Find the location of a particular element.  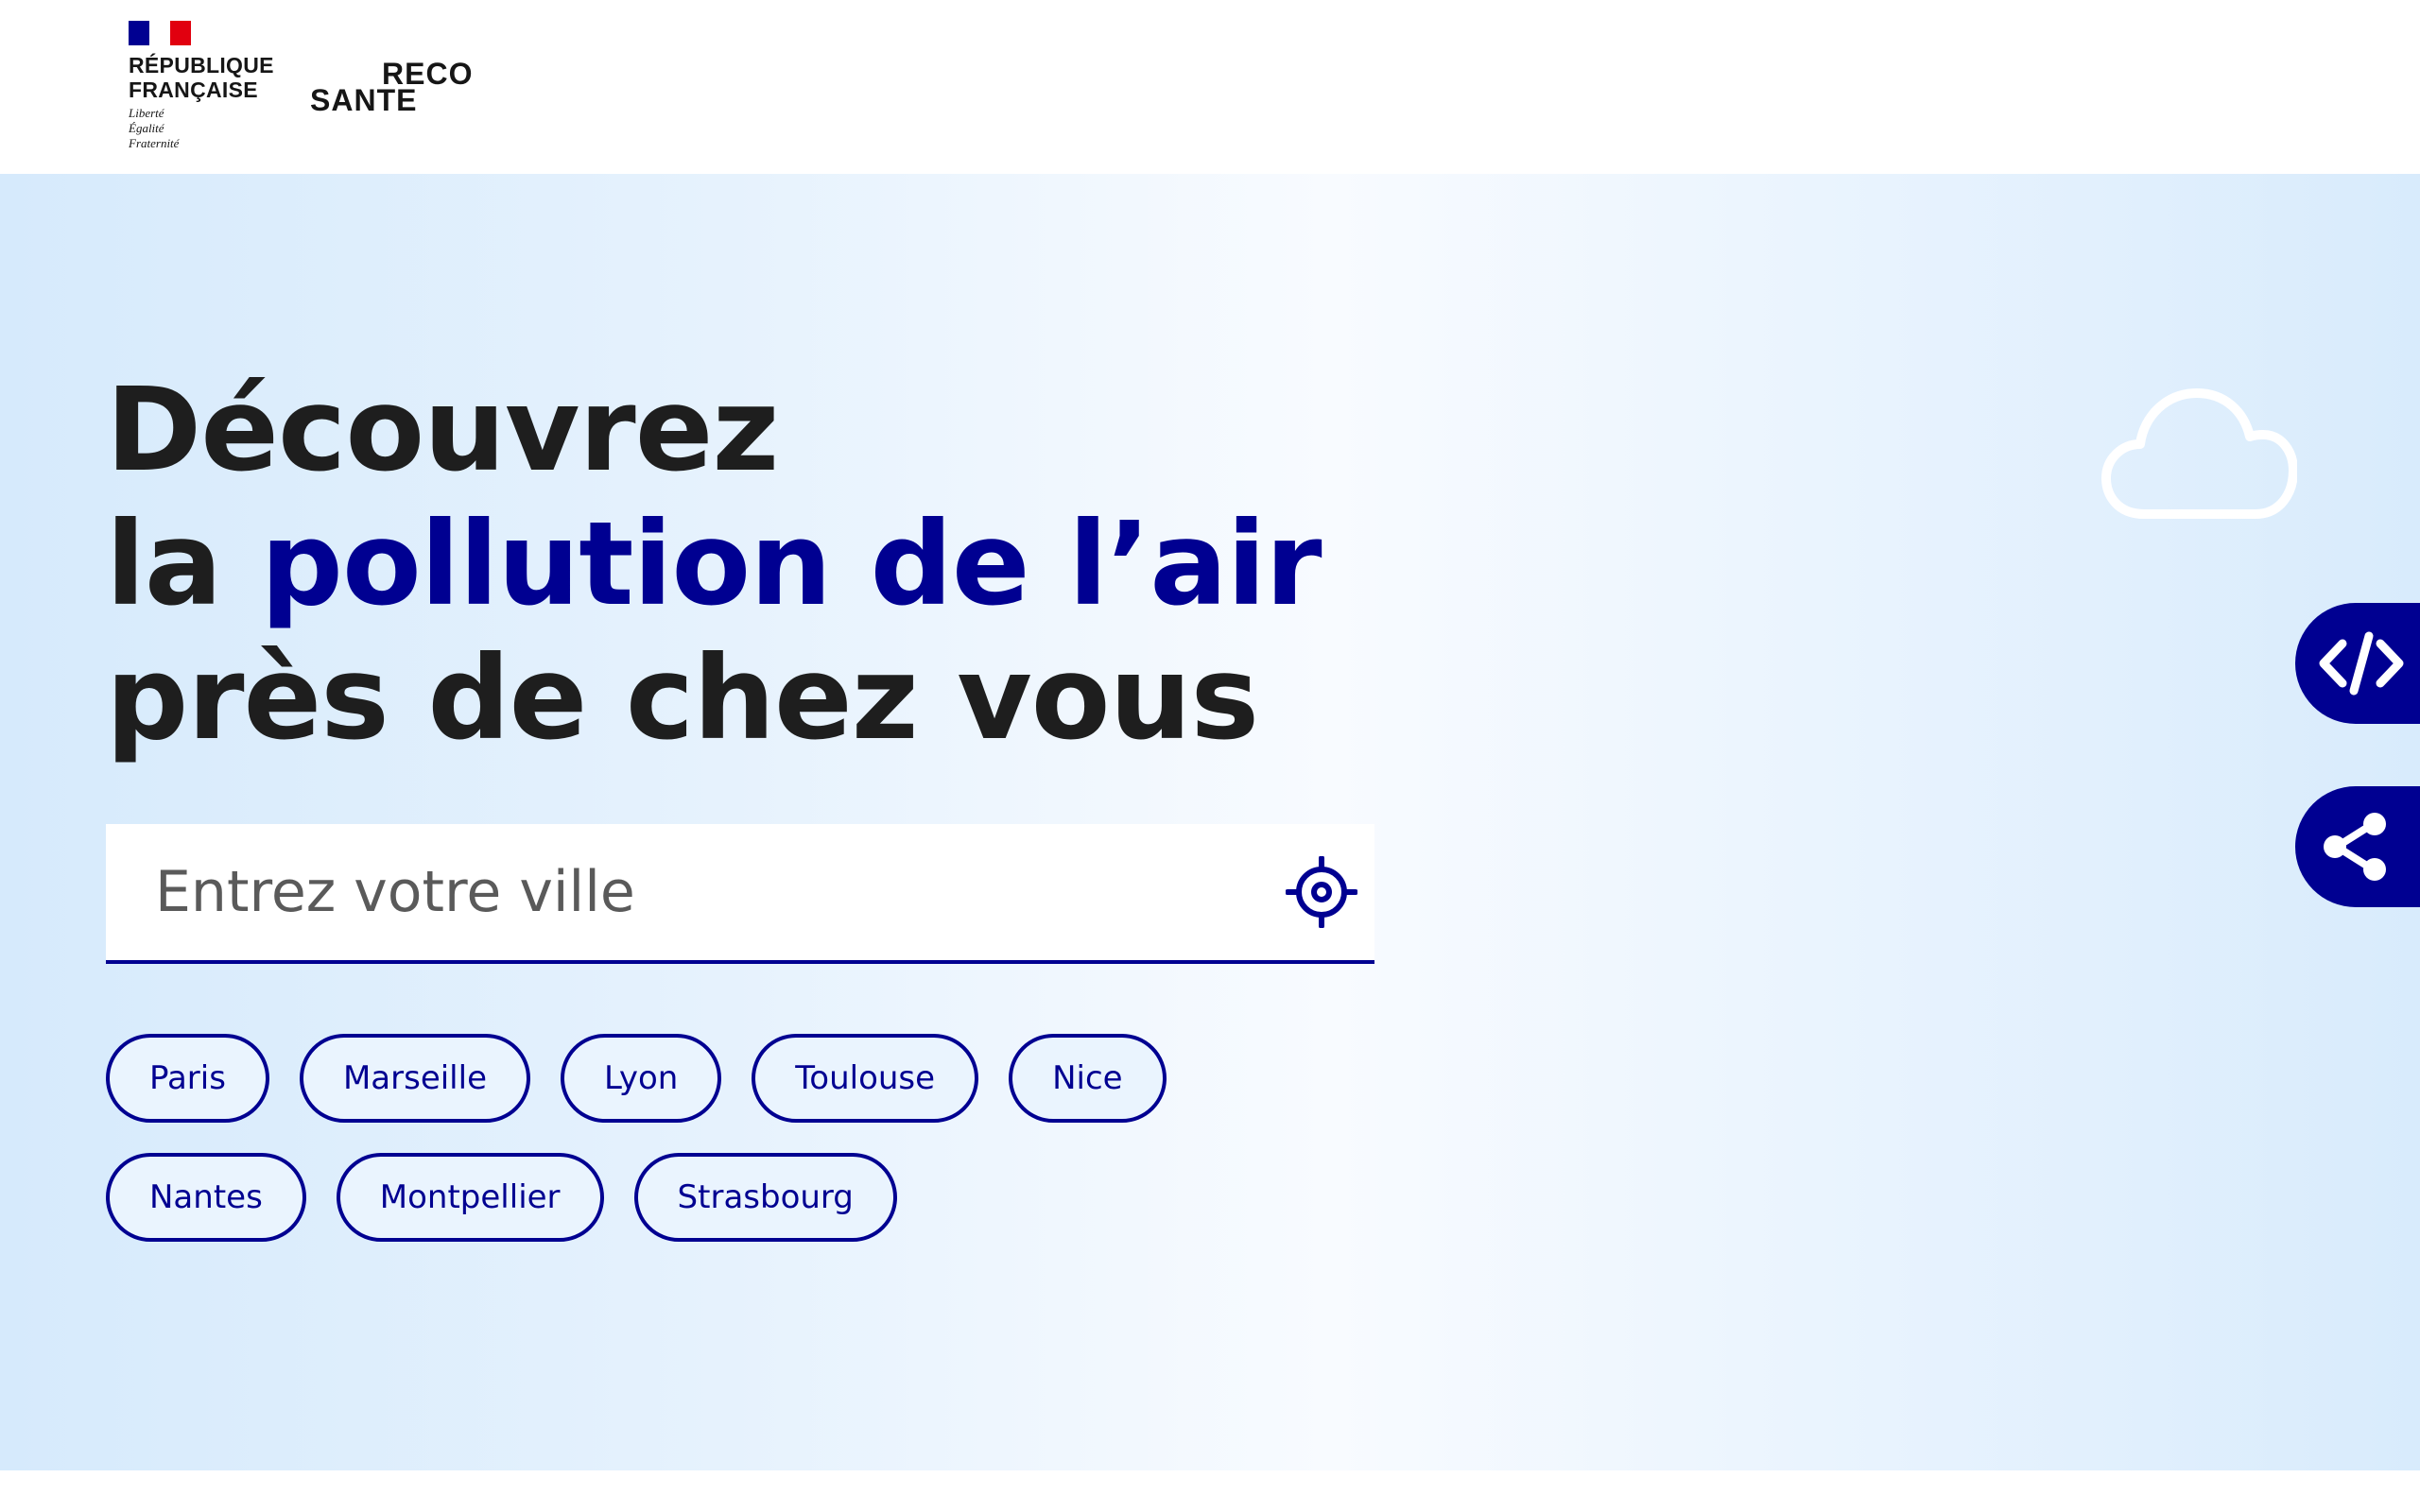

city-chips-row-1: Paris Marseille Lyon Toulouse Nice is located at coordinates (673, 1078).